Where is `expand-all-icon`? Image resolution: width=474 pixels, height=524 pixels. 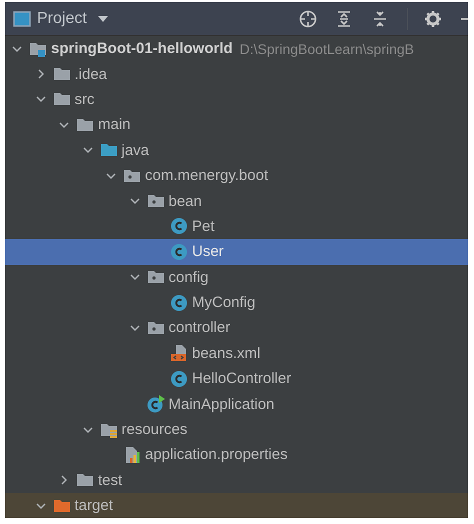 expand-all-icon is located at coordinates (344, 19).